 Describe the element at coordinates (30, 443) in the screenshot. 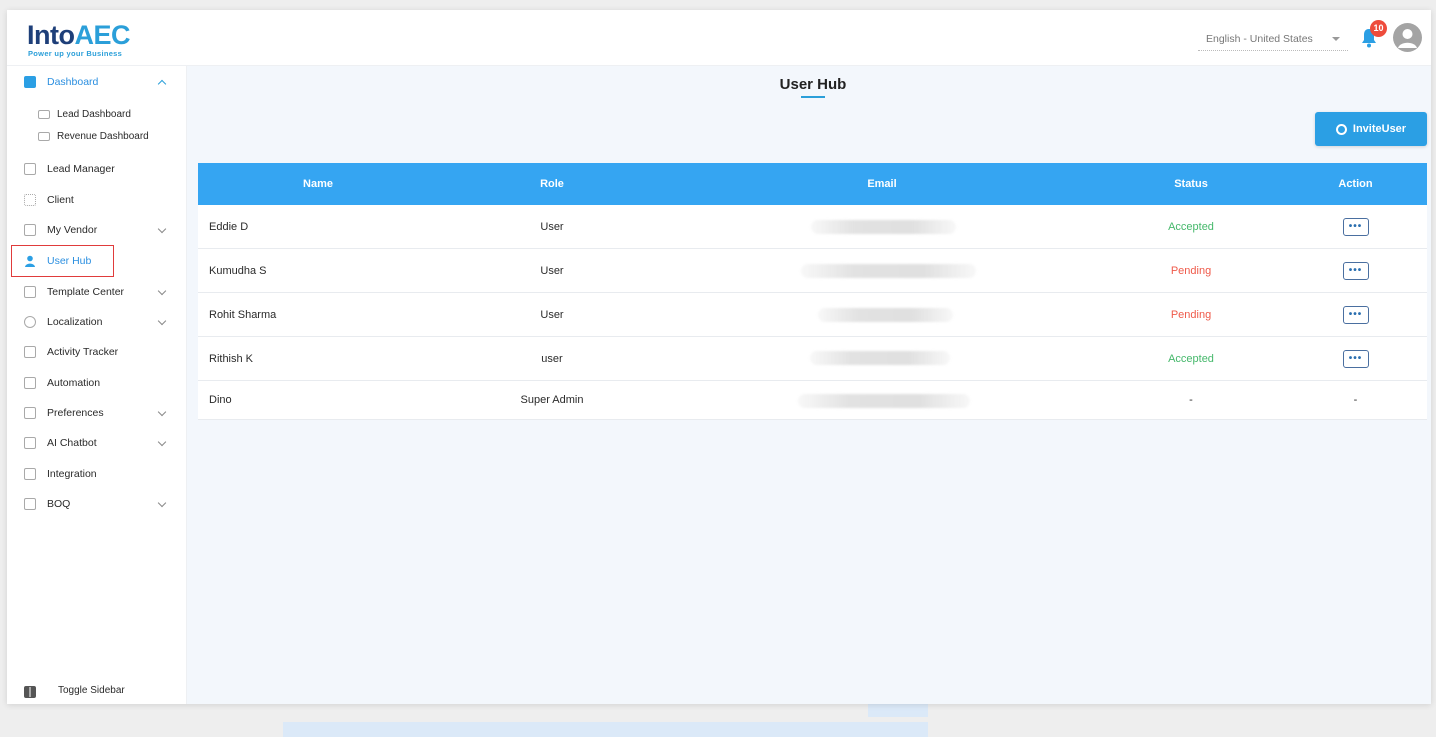

I see `chatbot-icon` at that location.